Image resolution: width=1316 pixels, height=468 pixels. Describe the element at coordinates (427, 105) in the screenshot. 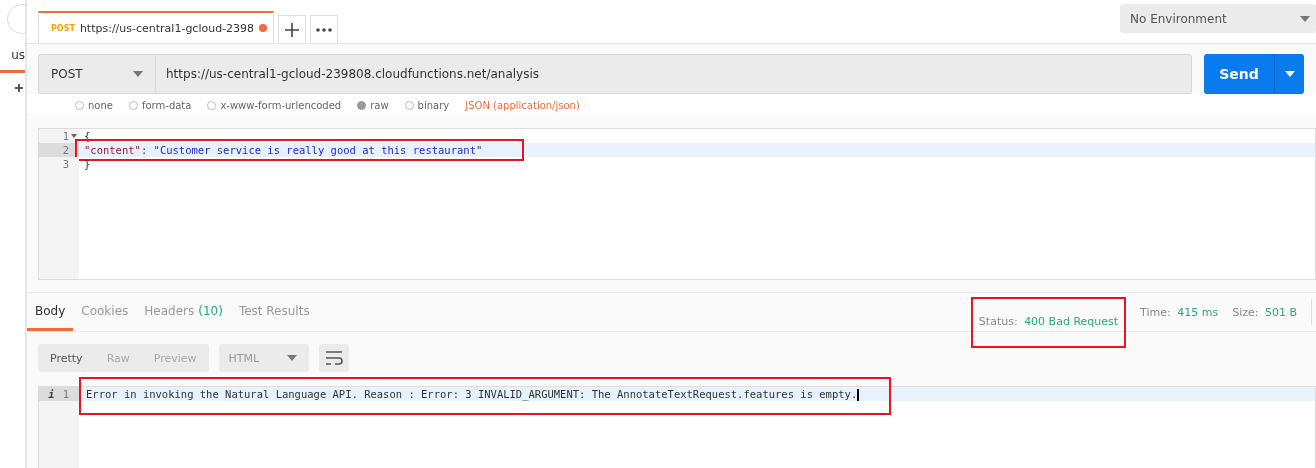

I see `body-type-radio: binary` at that location.